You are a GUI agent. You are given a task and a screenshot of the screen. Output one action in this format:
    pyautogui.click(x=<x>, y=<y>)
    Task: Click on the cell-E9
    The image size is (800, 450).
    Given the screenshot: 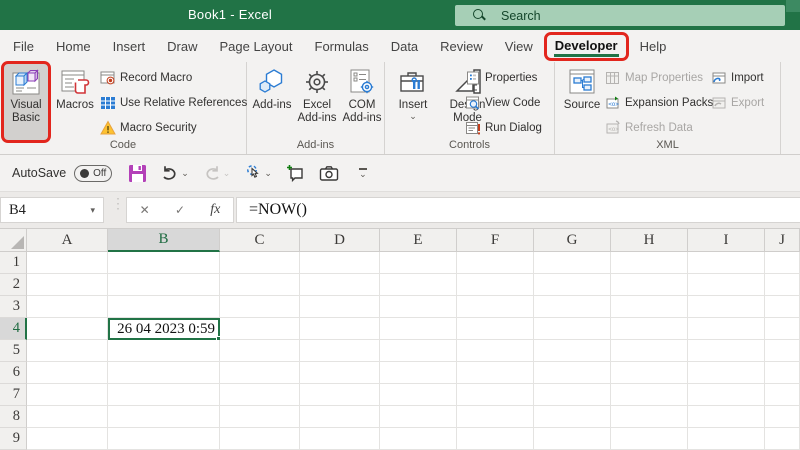 What is the action you would take?
    pyautogui.click(x=418, y=439)
    